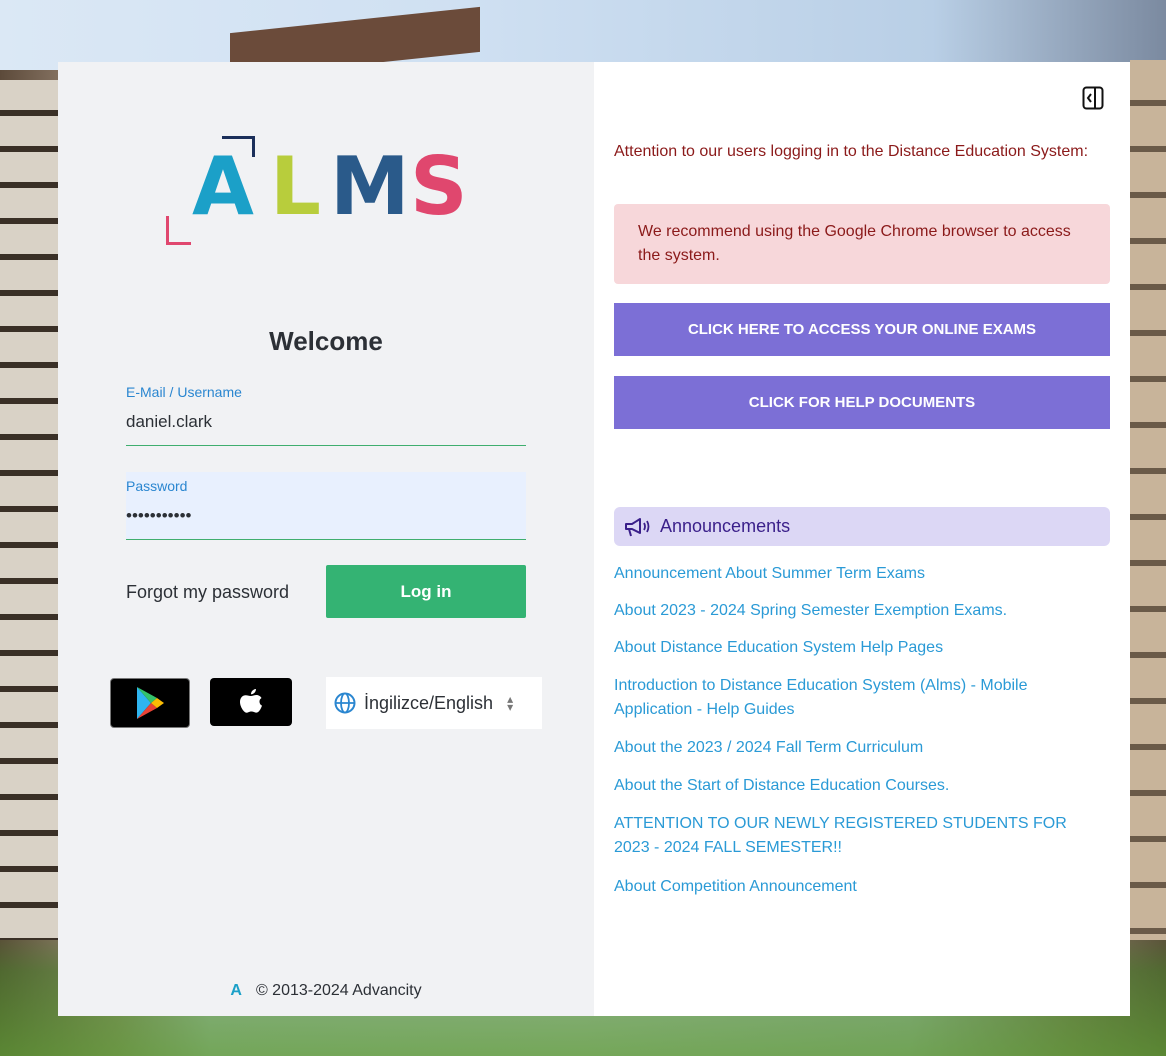  What do you see at coordinates (223, 186) in the screenshot?
I see `logo-letter-a: A` at bounding box center [223, 186].